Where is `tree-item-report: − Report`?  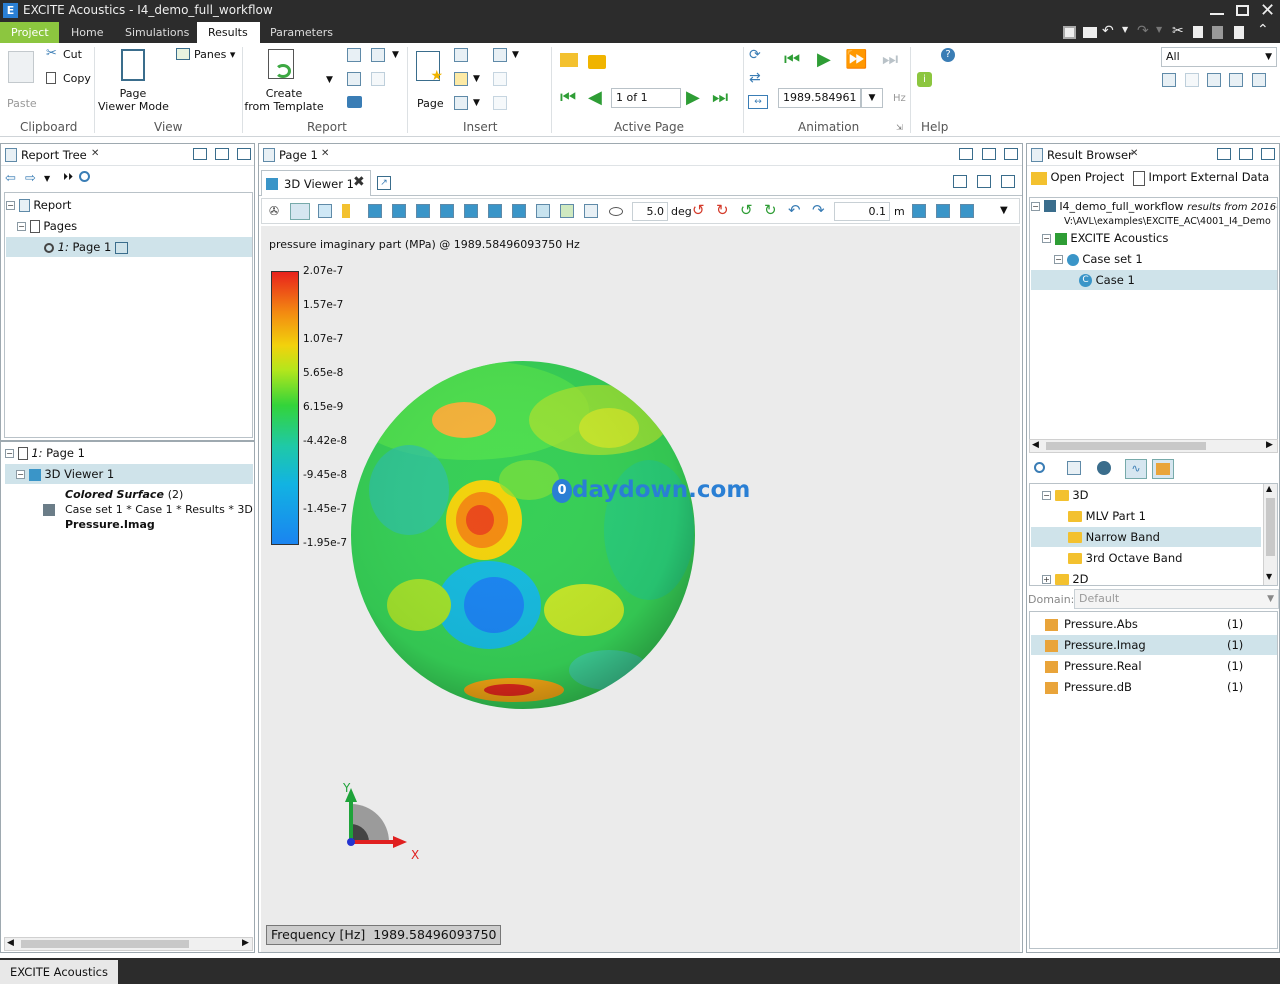 tree-item-report: − Report is located at coordinates (129, 205).